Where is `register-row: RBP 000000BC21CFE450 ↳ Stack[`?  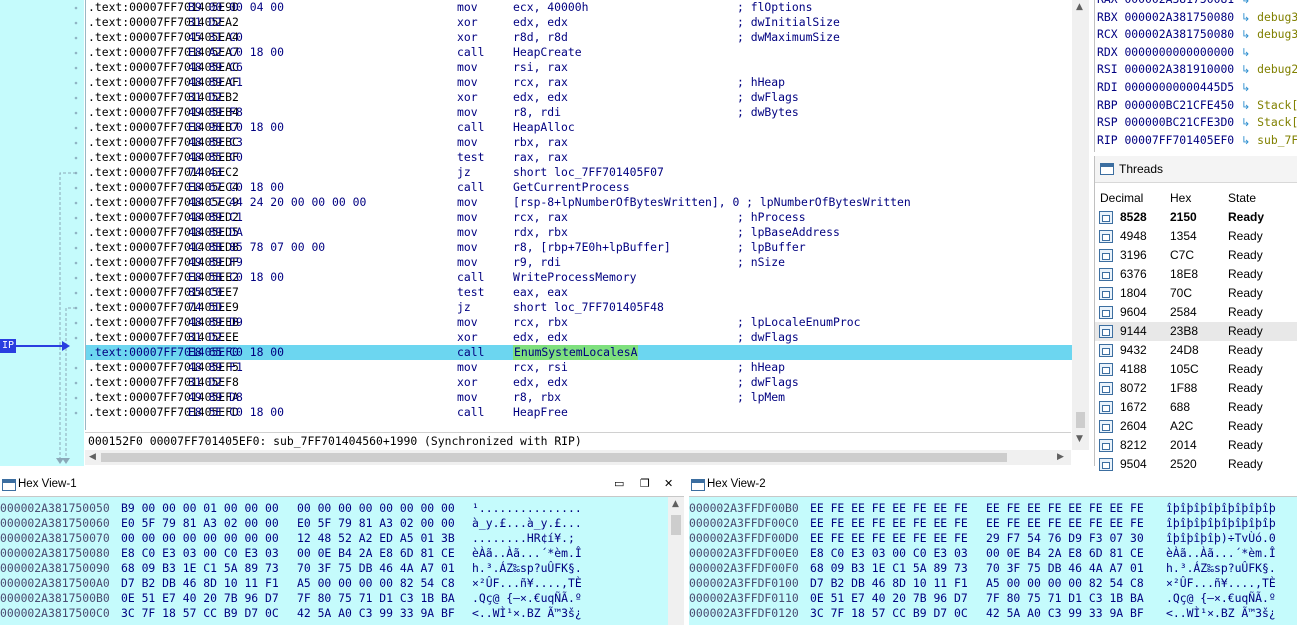
register-row: RBP 000000BC21CFE450 ↳ Stack[ is located at coordinates (1197, 105).